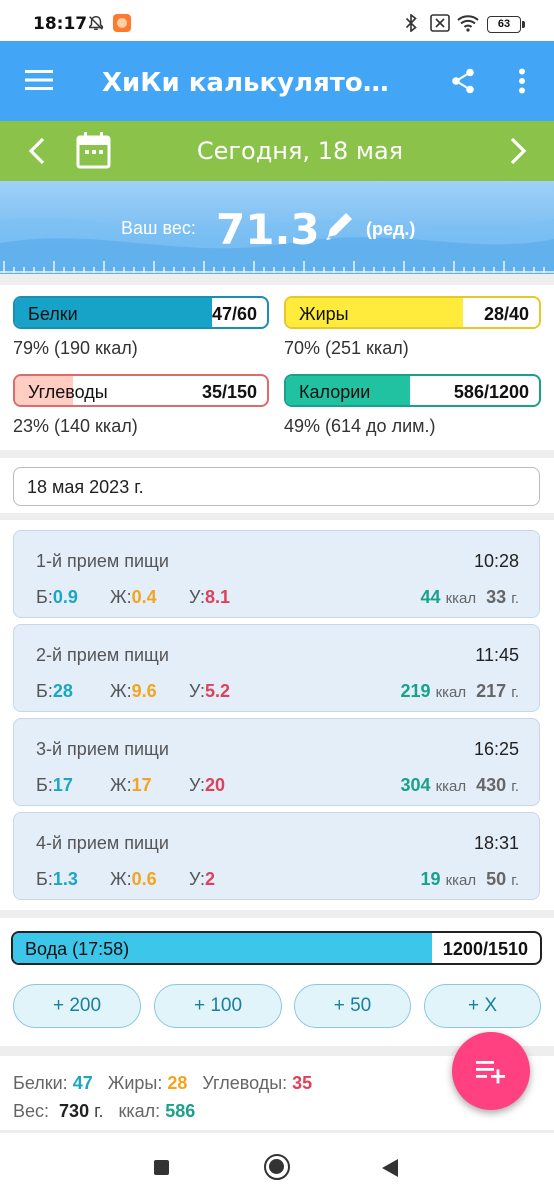  Describe the element at coordinates (57, 597) in the screenshot. I see `meal-protein: Б:0.9` at that location.